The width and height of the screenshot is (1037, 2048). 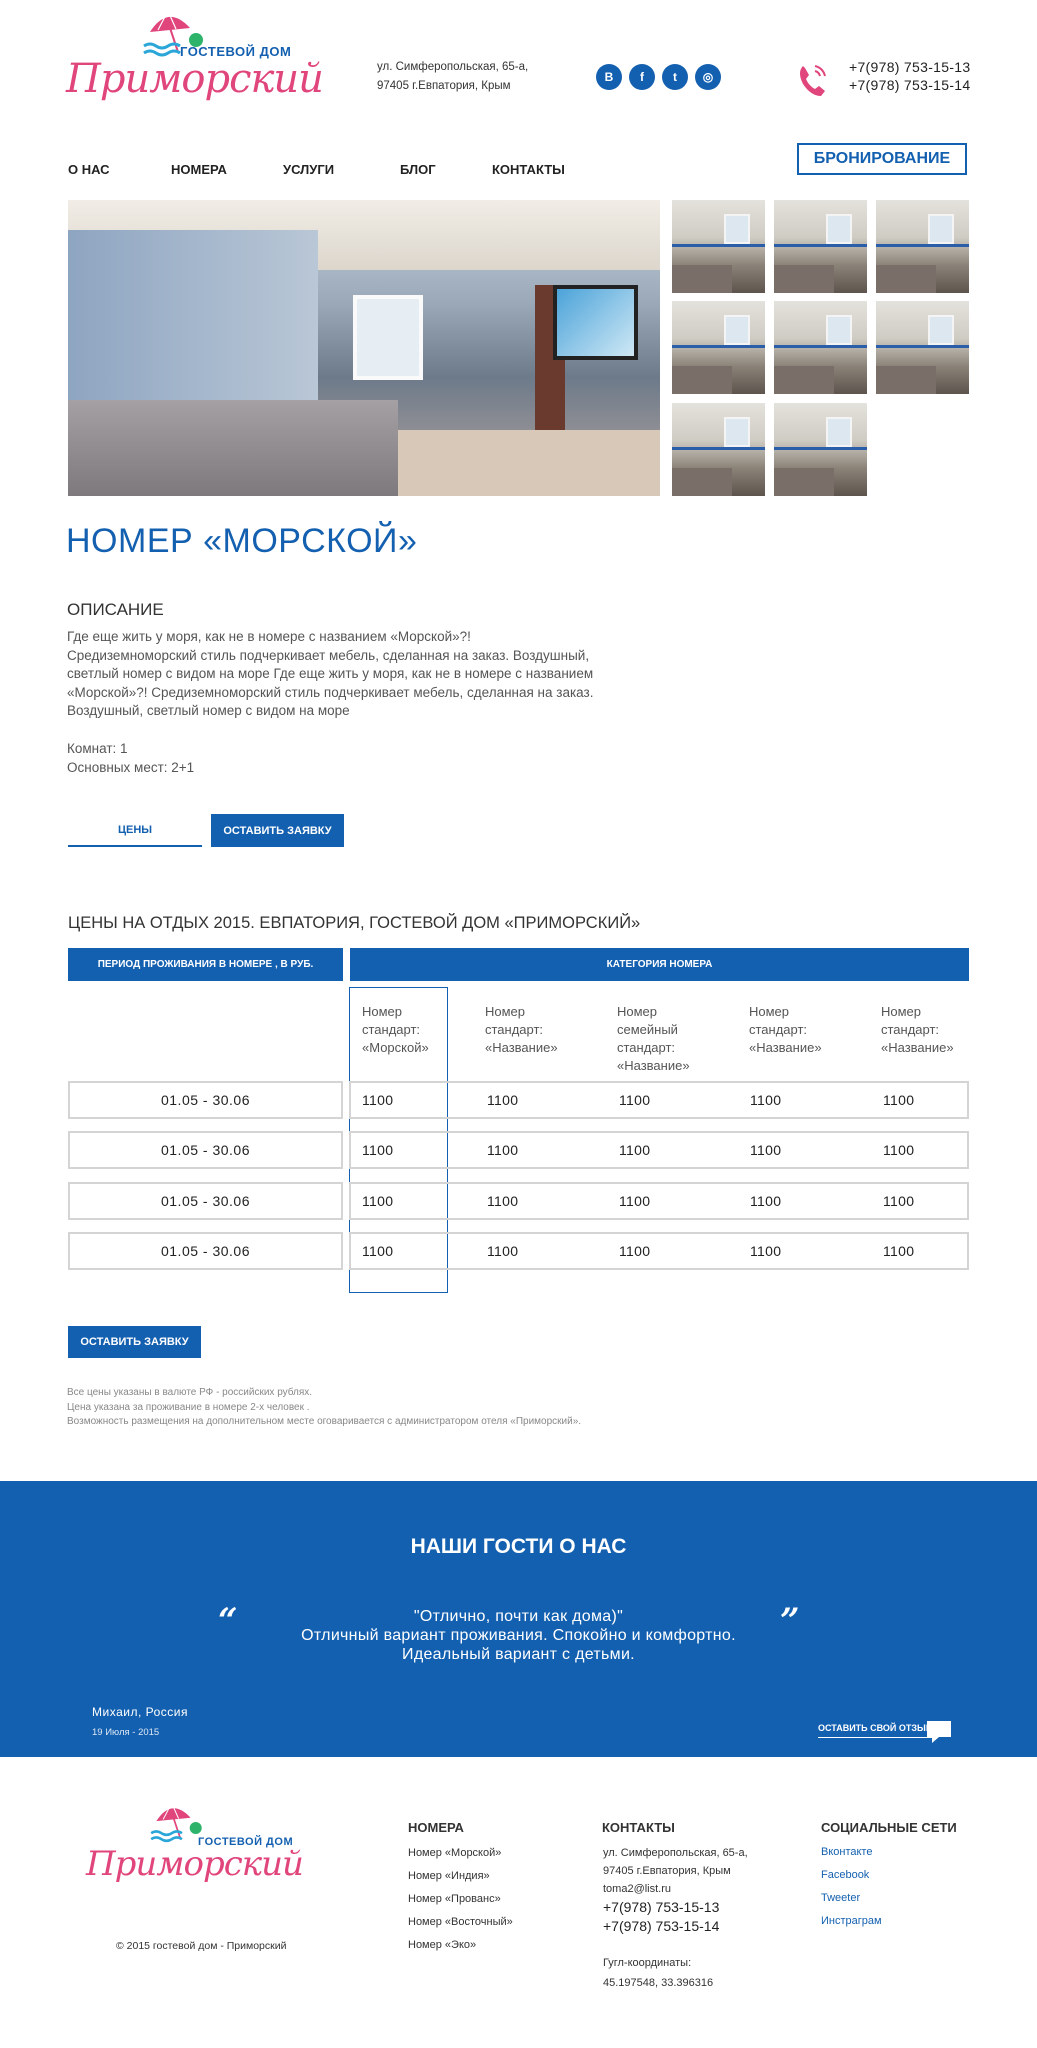 I want to click on footer-room-link: Номер «Индия», so click(x=460, y=1876).